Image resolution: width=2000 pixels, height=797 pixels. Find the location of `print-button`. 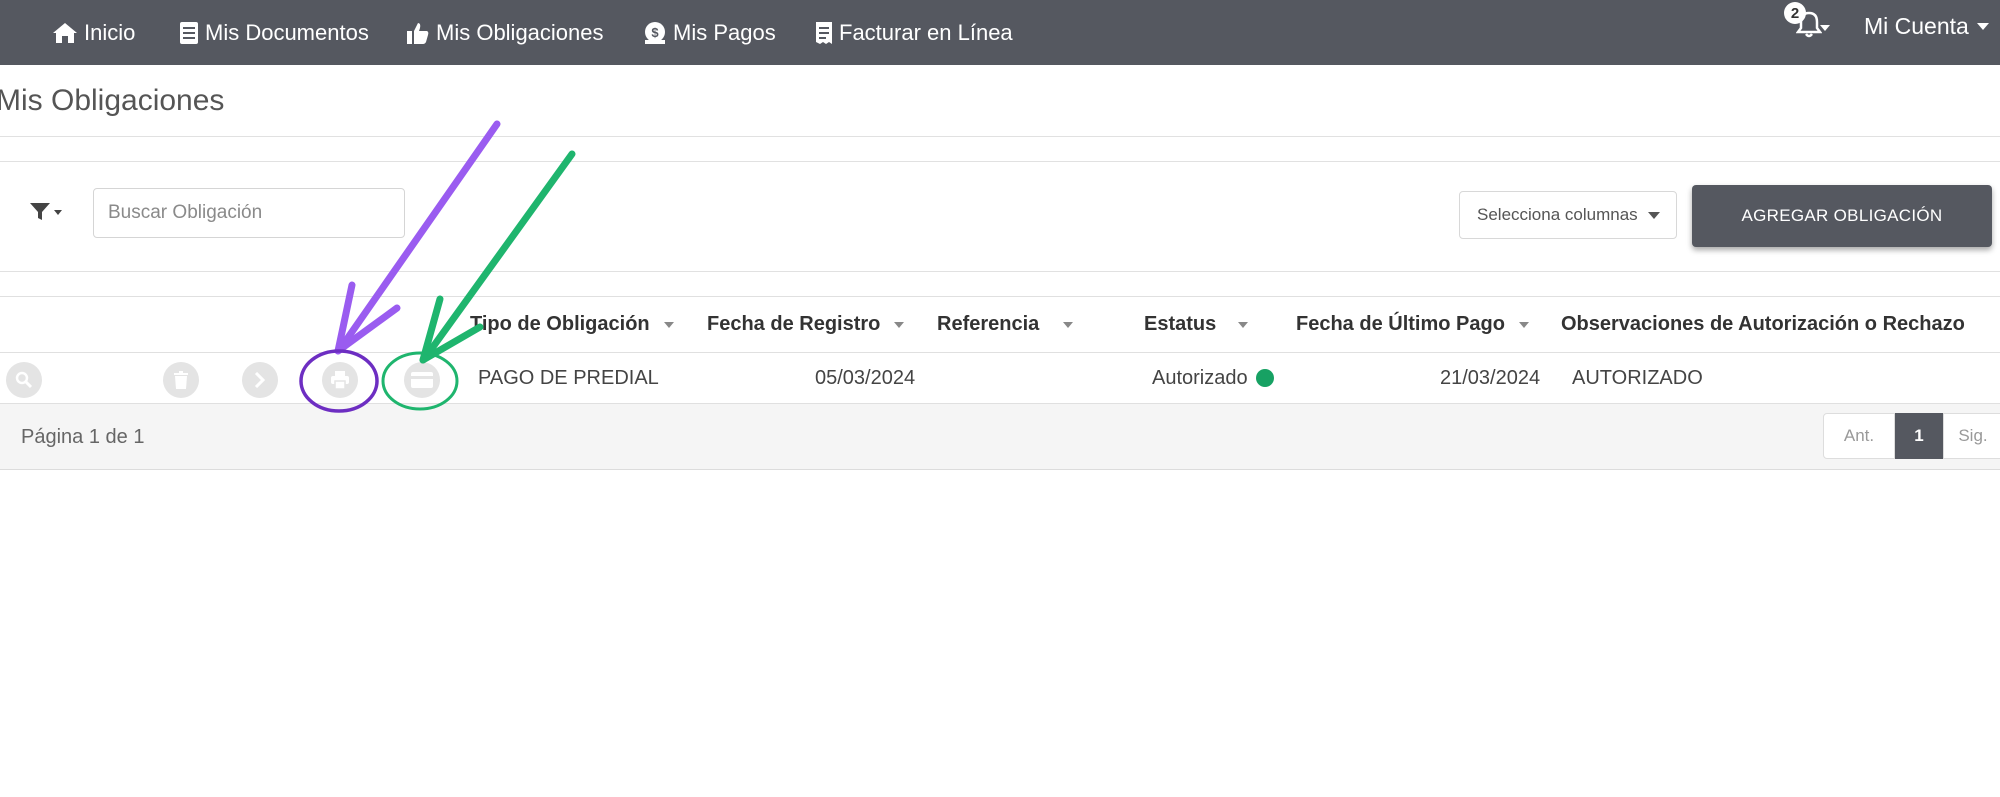

print-button is located at coordinates (340, 380).